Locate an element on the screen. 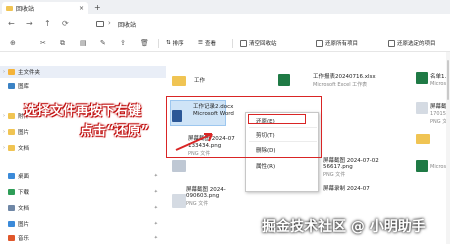  forward-icon: → is located at coordinates (29, 23).